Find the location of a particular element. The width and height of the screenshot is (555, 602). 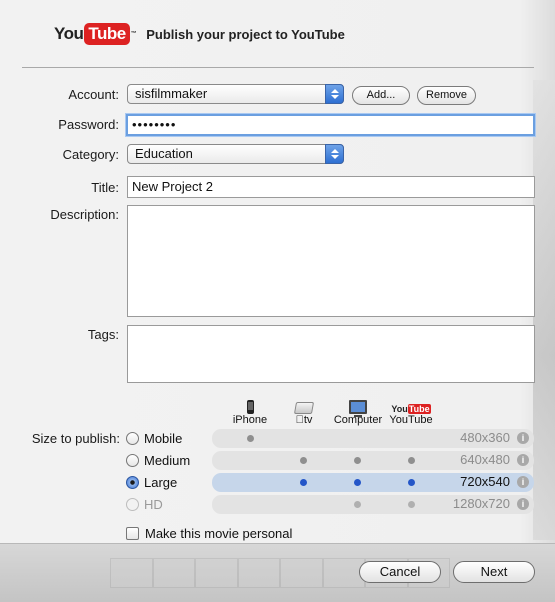

youtube-icon: YouTube is located at coordinates (411, 409).